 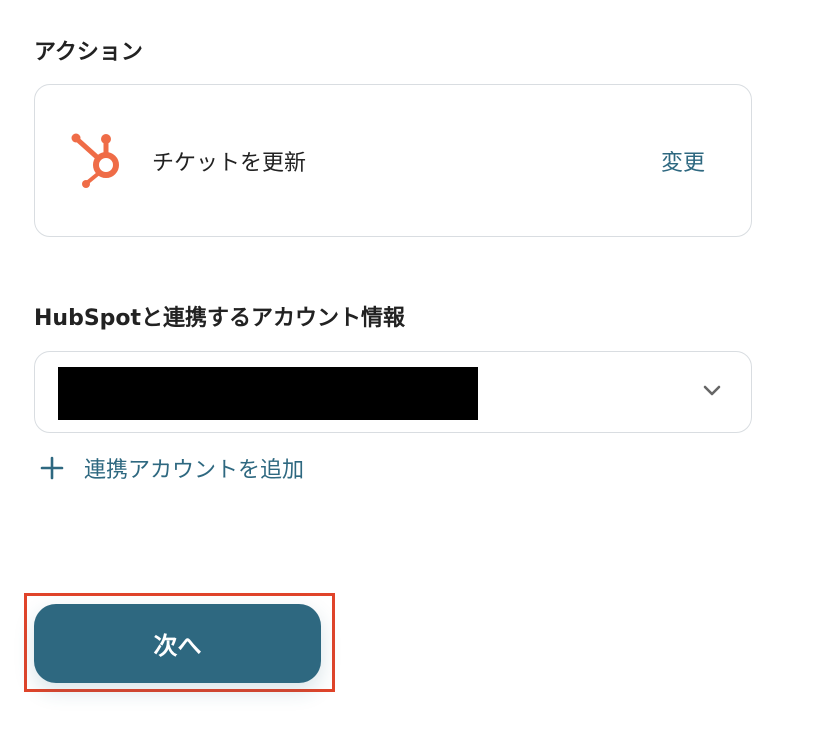 I want to click on chevron-down-icon, so click(x=712, y=391).